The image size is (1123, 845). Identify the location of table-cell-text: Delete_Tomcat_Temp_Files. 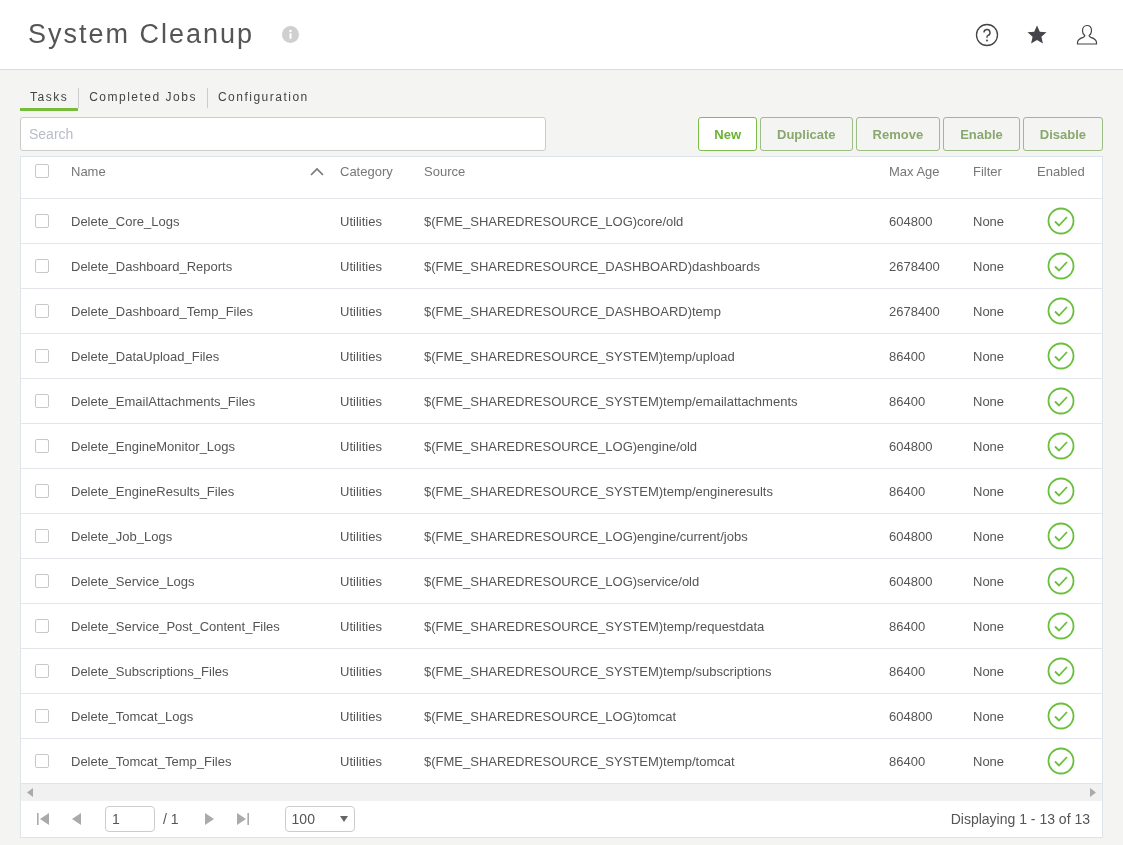
(152, 761).